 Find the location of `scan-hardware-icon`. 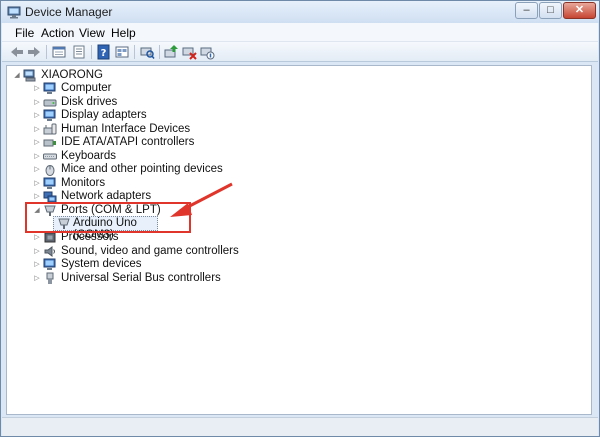

scan-hardware-icon is located at coordinates (147, 52).